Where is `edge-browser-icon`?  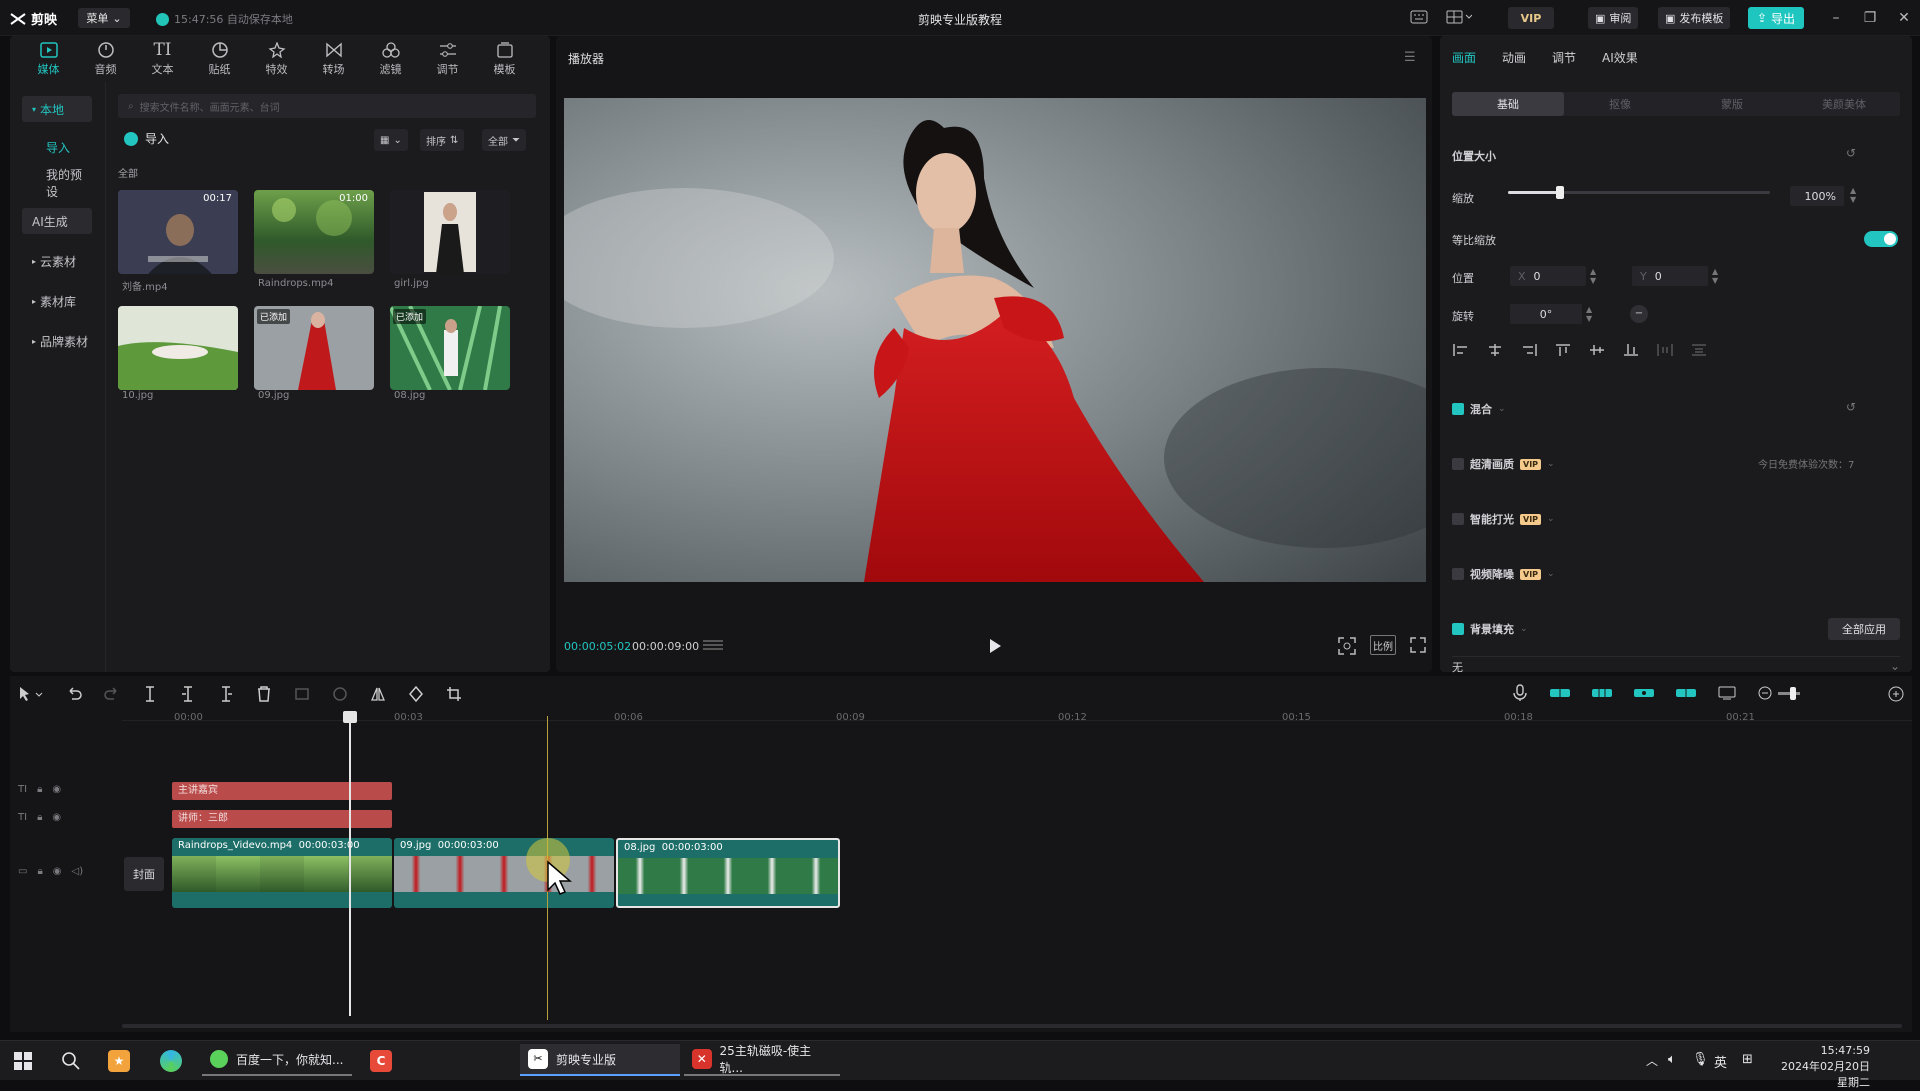
edge-browser-icon is located at coordinates (171, 1061).